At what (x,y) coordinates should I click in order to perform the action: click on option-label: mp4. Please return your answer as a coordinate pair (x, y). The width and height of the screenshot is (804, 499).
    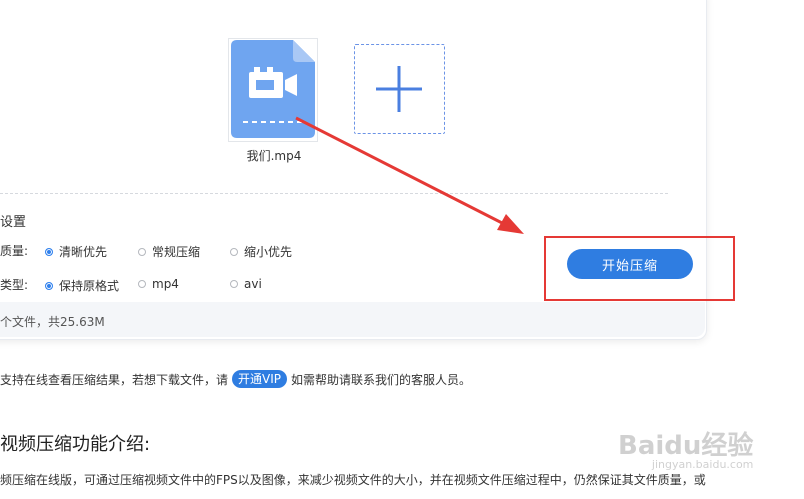
    Looking at the image, I should click on (165, 284).